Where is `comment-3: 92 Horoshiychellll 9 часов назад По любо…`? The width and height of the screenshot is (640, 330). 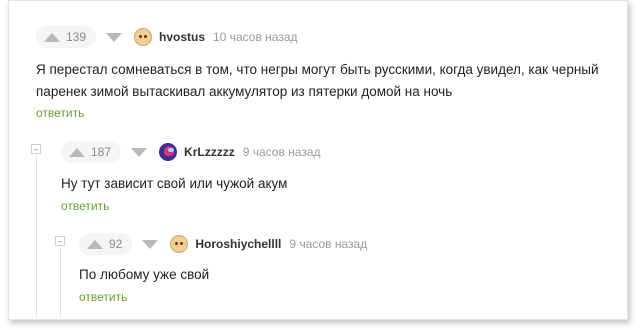 comment-3: 92 Horoshiychellll 9 часов назад По любо… is located at coordinates (223, 268).